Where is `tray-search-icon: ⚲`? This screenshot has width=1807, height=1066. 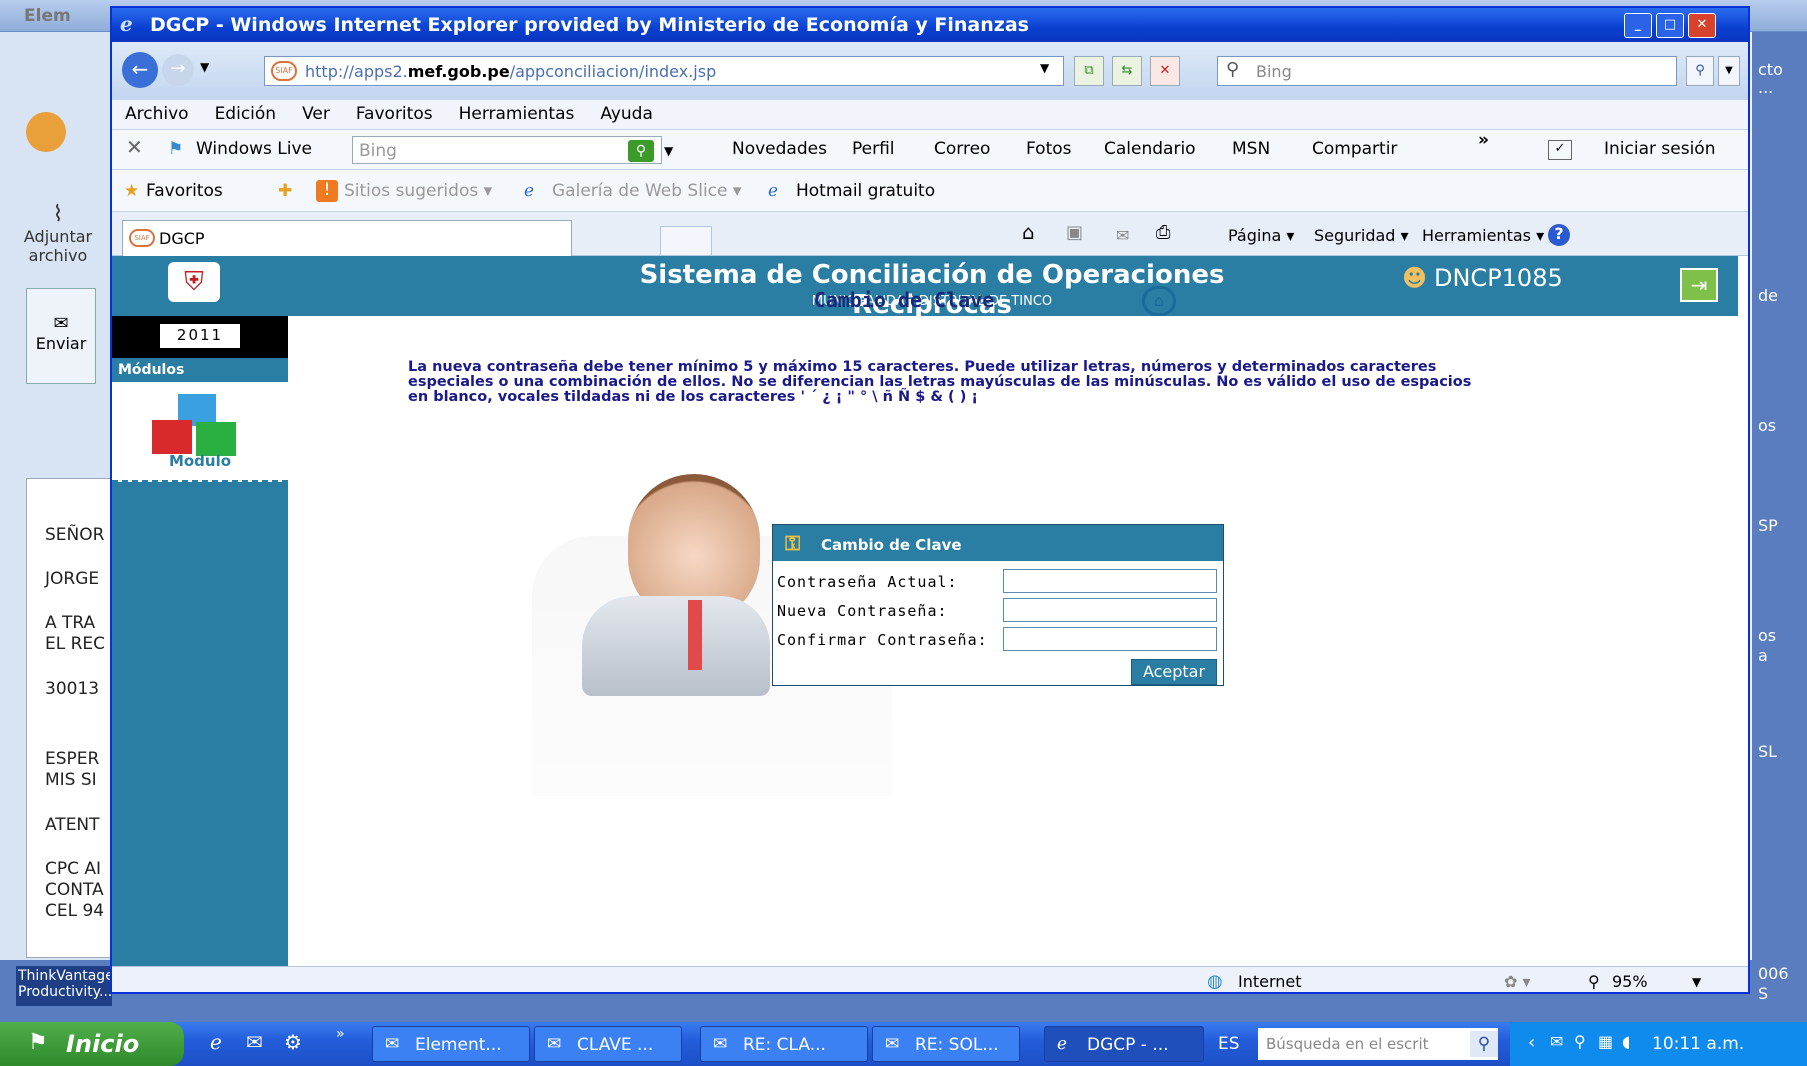
tray-search-icon: ⚲ is located at coordinates (1580, 1041).